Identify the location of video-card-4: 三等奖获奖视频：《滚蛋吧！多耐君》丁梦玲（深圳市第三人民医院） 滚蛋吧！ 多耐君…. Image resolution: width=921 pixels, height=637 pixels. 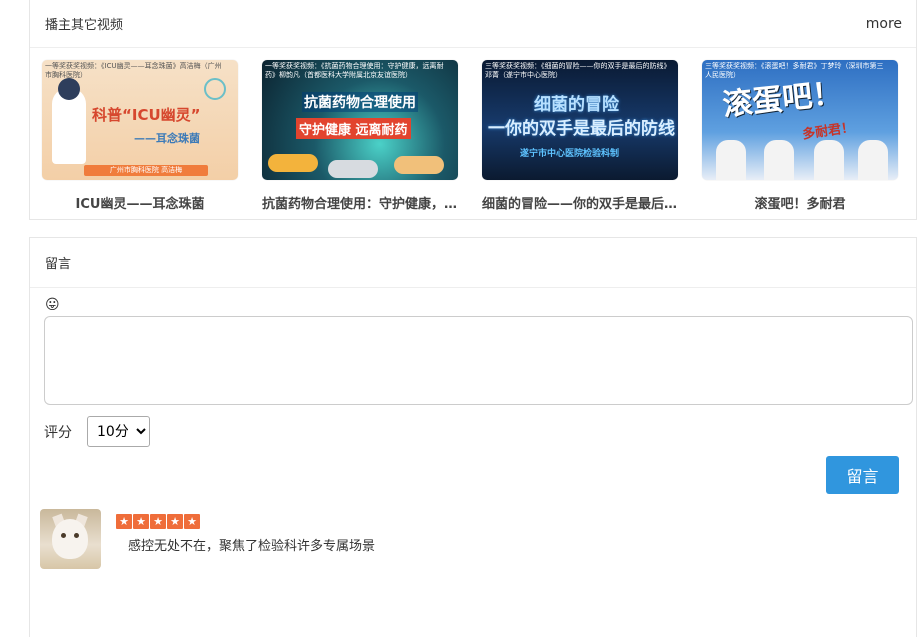
(800, 136).